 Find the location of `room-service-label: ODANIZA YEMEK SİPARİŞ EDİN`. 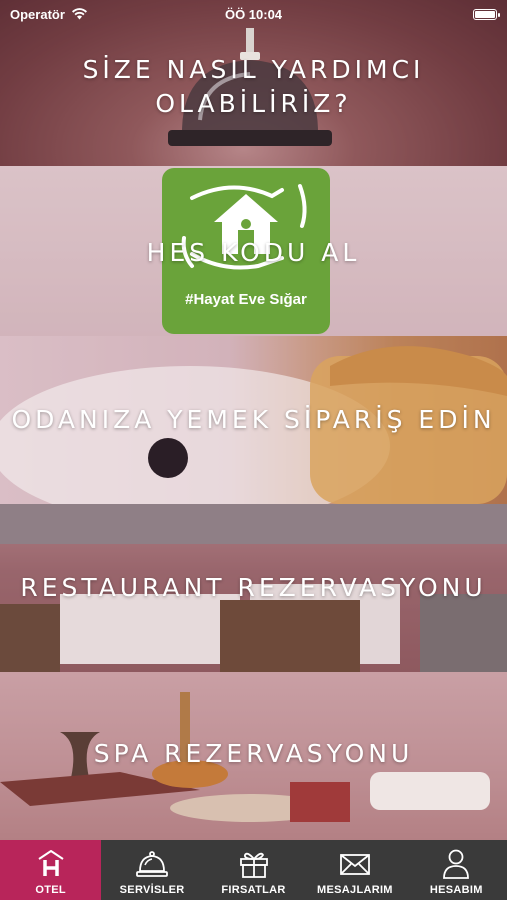

room-service-label: ODANIZA YEMEK SİPARİŞ EDİN is located at coordinates (253, 420).